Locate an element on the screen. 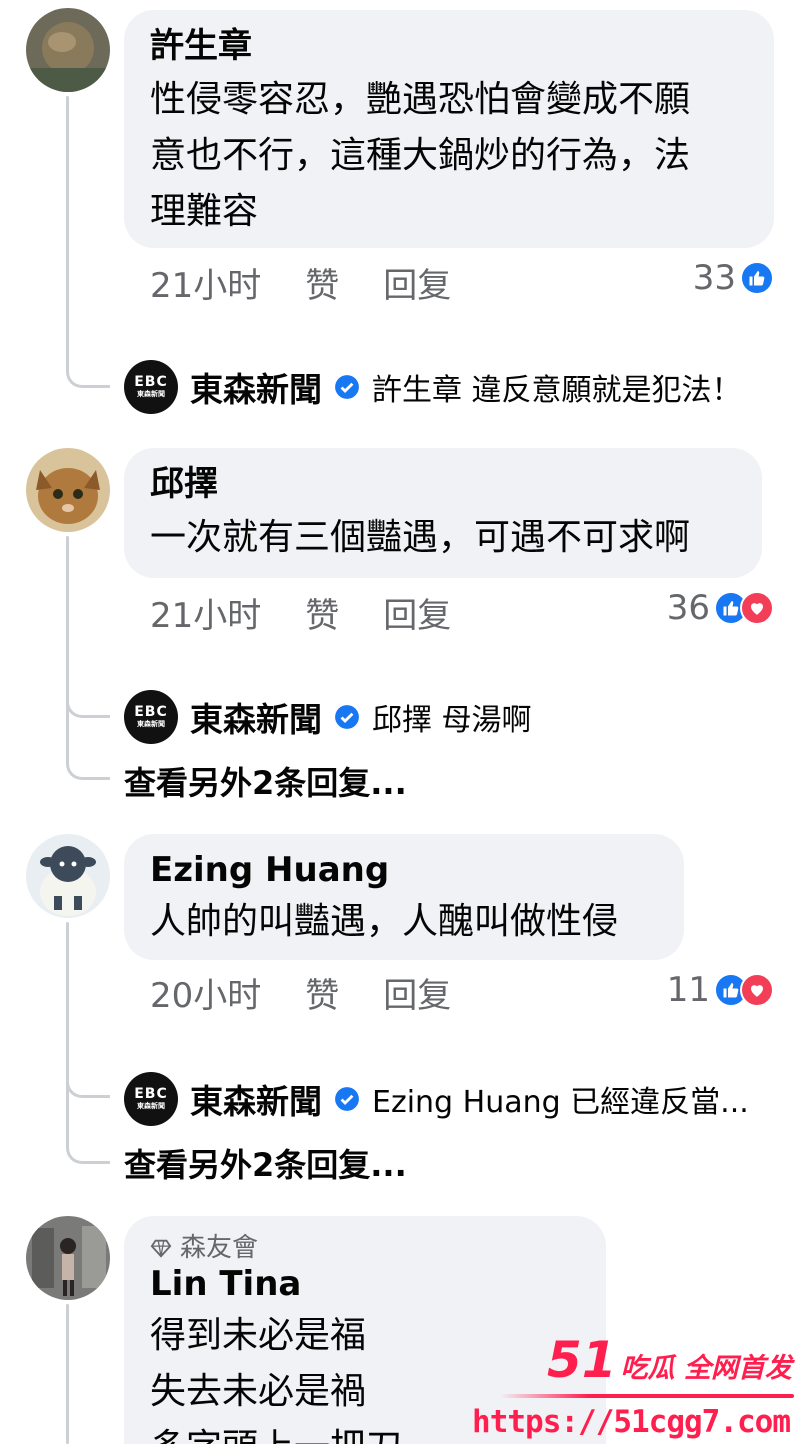 This screenshot has height=1444, width=800. fan-badge-label: 森友會 is located at coordinates (219, 1248).